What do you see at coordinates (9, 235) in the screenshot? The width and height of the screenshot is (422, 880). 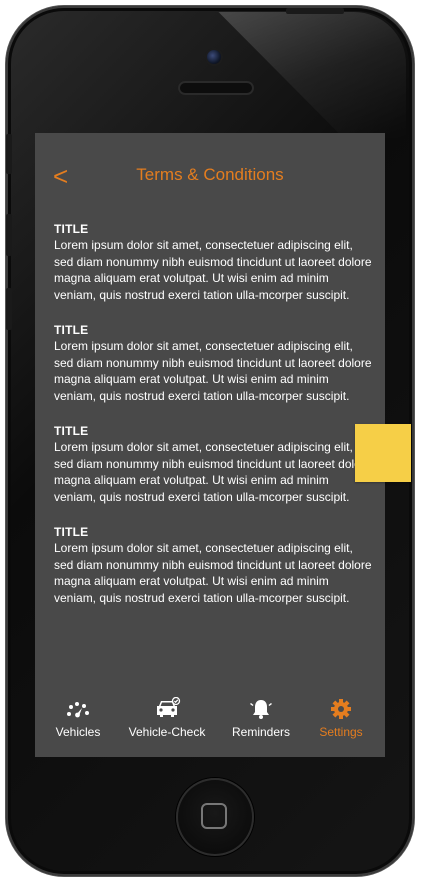 I see `volume-up-button` at bounding box center [9, 235].